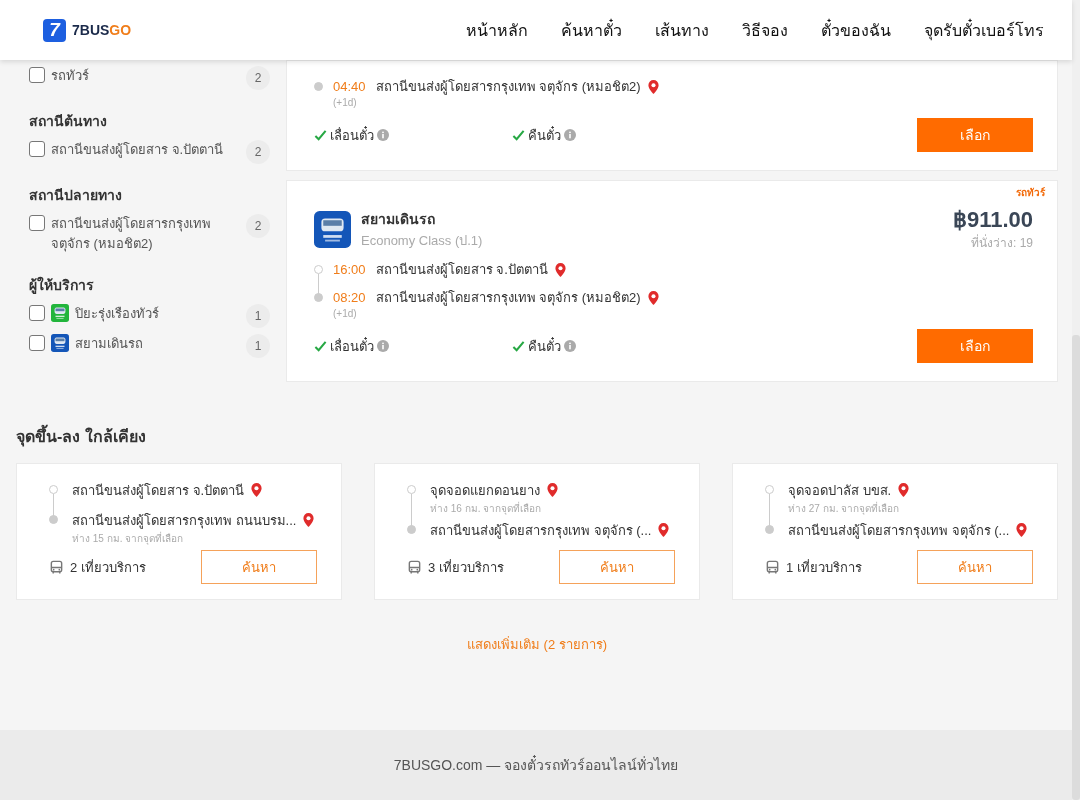 The image size is (1080, 800). Describe the element at coordinates (466, 567) in the screenshot. I see `trip-count: 3 เที่ยวบริการ` at that location.